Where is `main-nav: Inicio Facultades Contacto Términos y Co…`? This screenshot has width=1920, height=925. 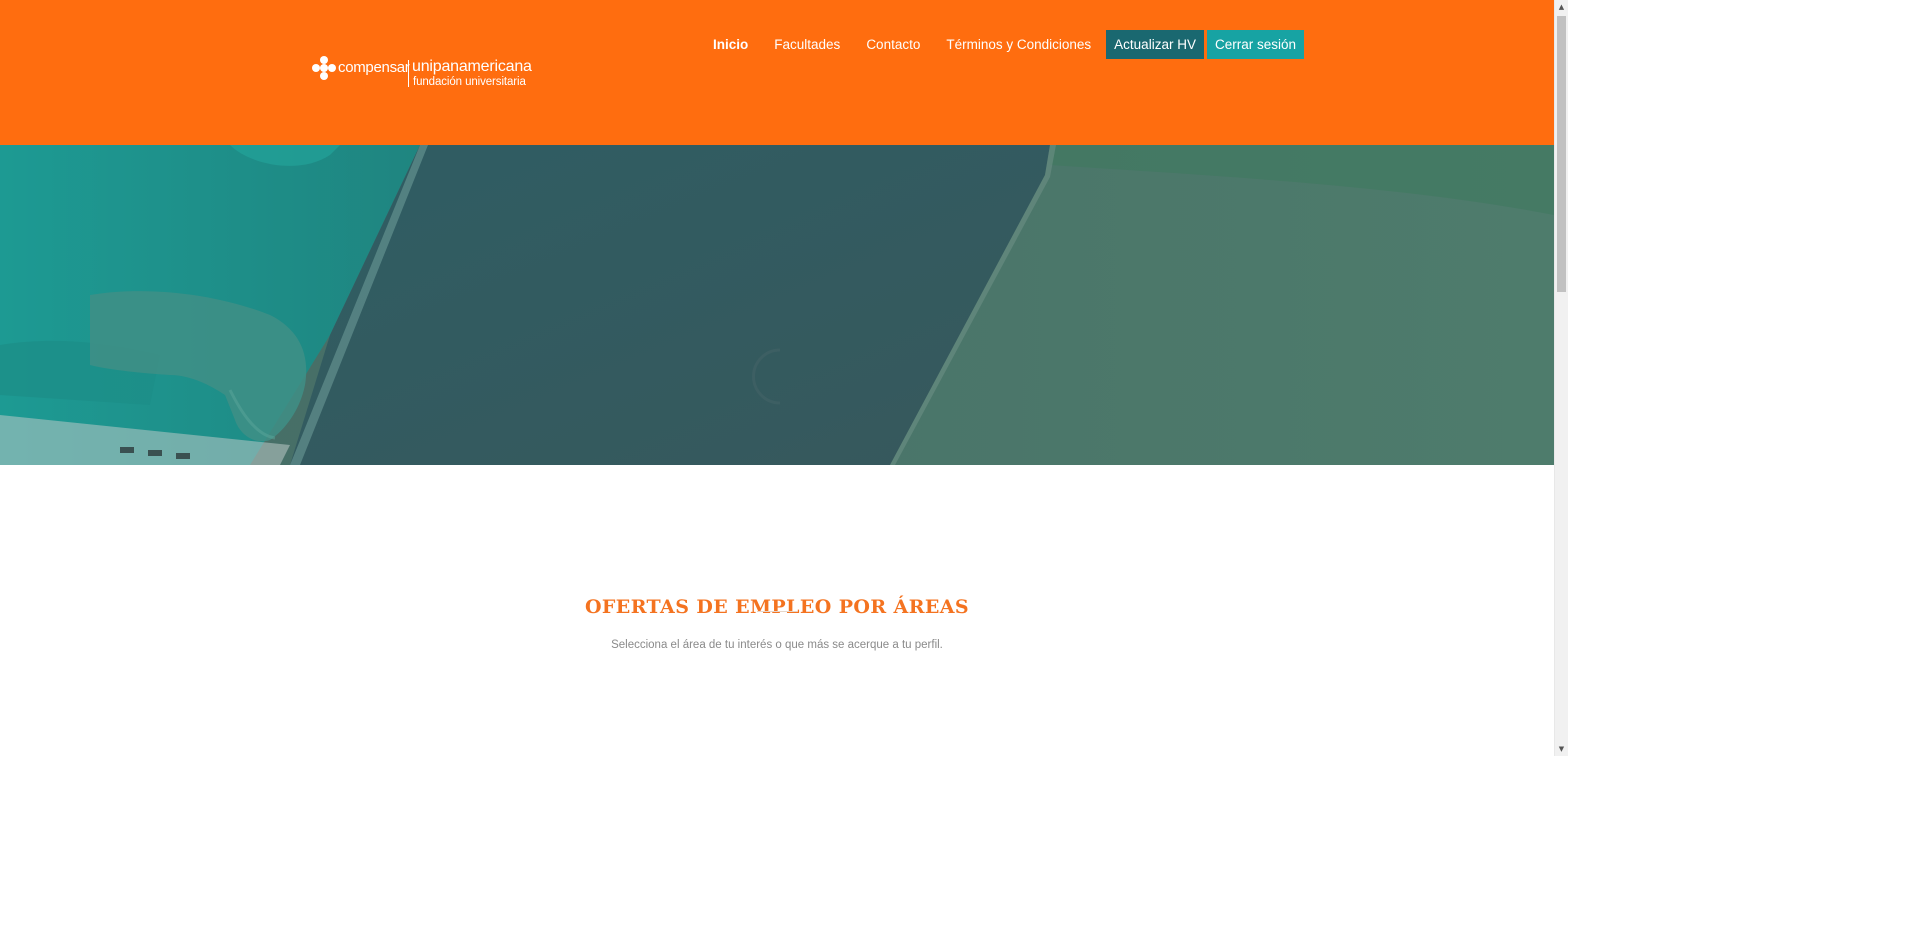 main-nav: Inicio Facultades Contacto Términos y Co… is located at coordinates (1002, 44).